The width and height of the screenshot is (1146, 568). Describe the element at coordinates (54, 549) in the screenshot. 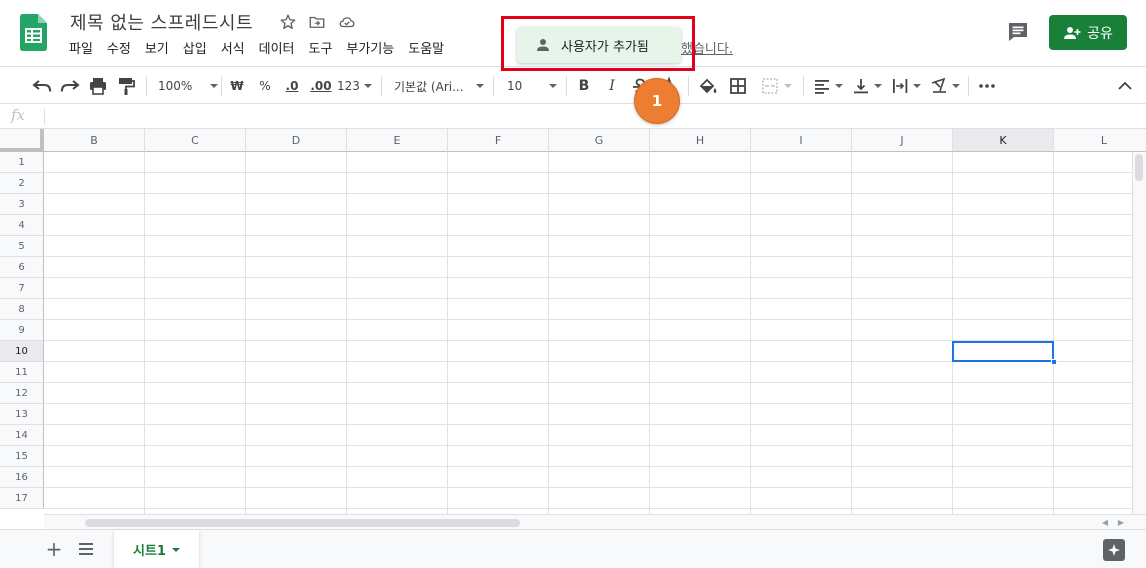

I see `add-sheet-icon: +` at that location.